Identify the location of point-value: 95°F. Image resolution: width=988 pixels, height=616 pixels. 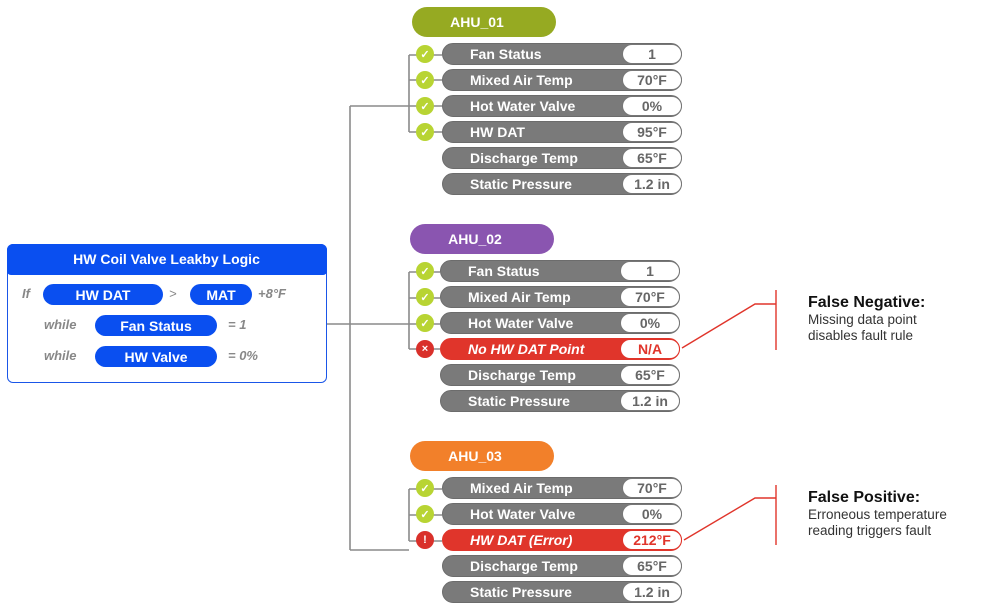
(652, 132).